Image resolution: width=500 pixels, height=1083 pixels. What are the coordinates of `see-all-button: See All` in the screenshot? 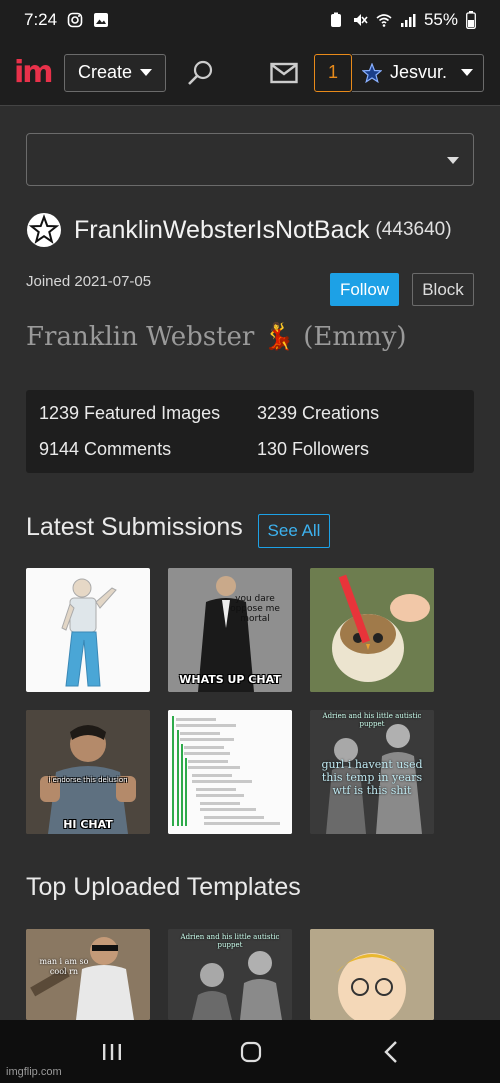 It's located at (294, 531).